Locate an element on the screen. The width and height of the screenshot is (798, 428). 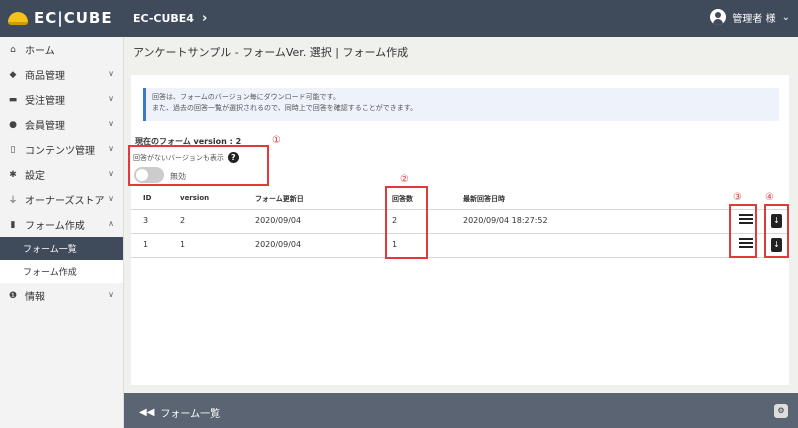
sidebar-item-label: ホーム is located at coordinates (40, 51).